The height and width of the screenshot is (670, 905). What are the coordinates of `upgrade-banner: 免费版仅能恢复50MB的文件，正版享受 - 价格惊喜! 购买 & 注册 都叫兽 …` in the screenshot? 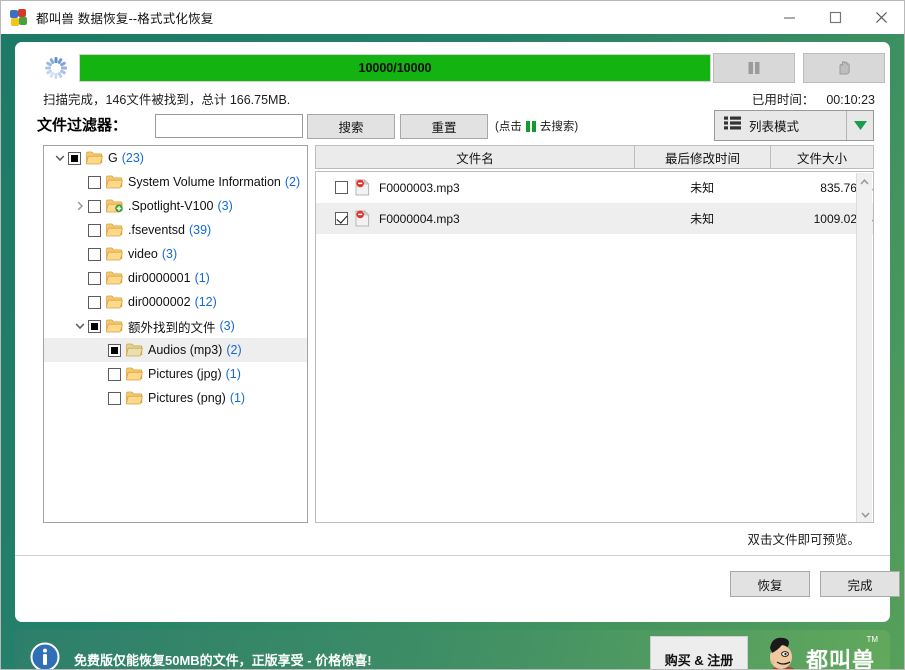 It's located at (452, 649).